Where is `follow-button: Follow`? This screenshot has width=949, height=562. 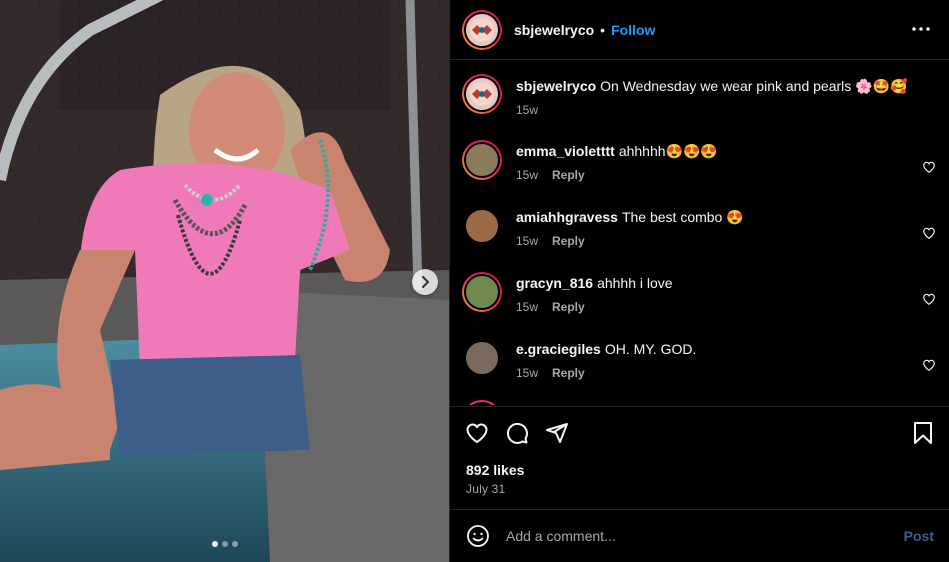 follow-button: Follow is located at coordinates (633, 30).